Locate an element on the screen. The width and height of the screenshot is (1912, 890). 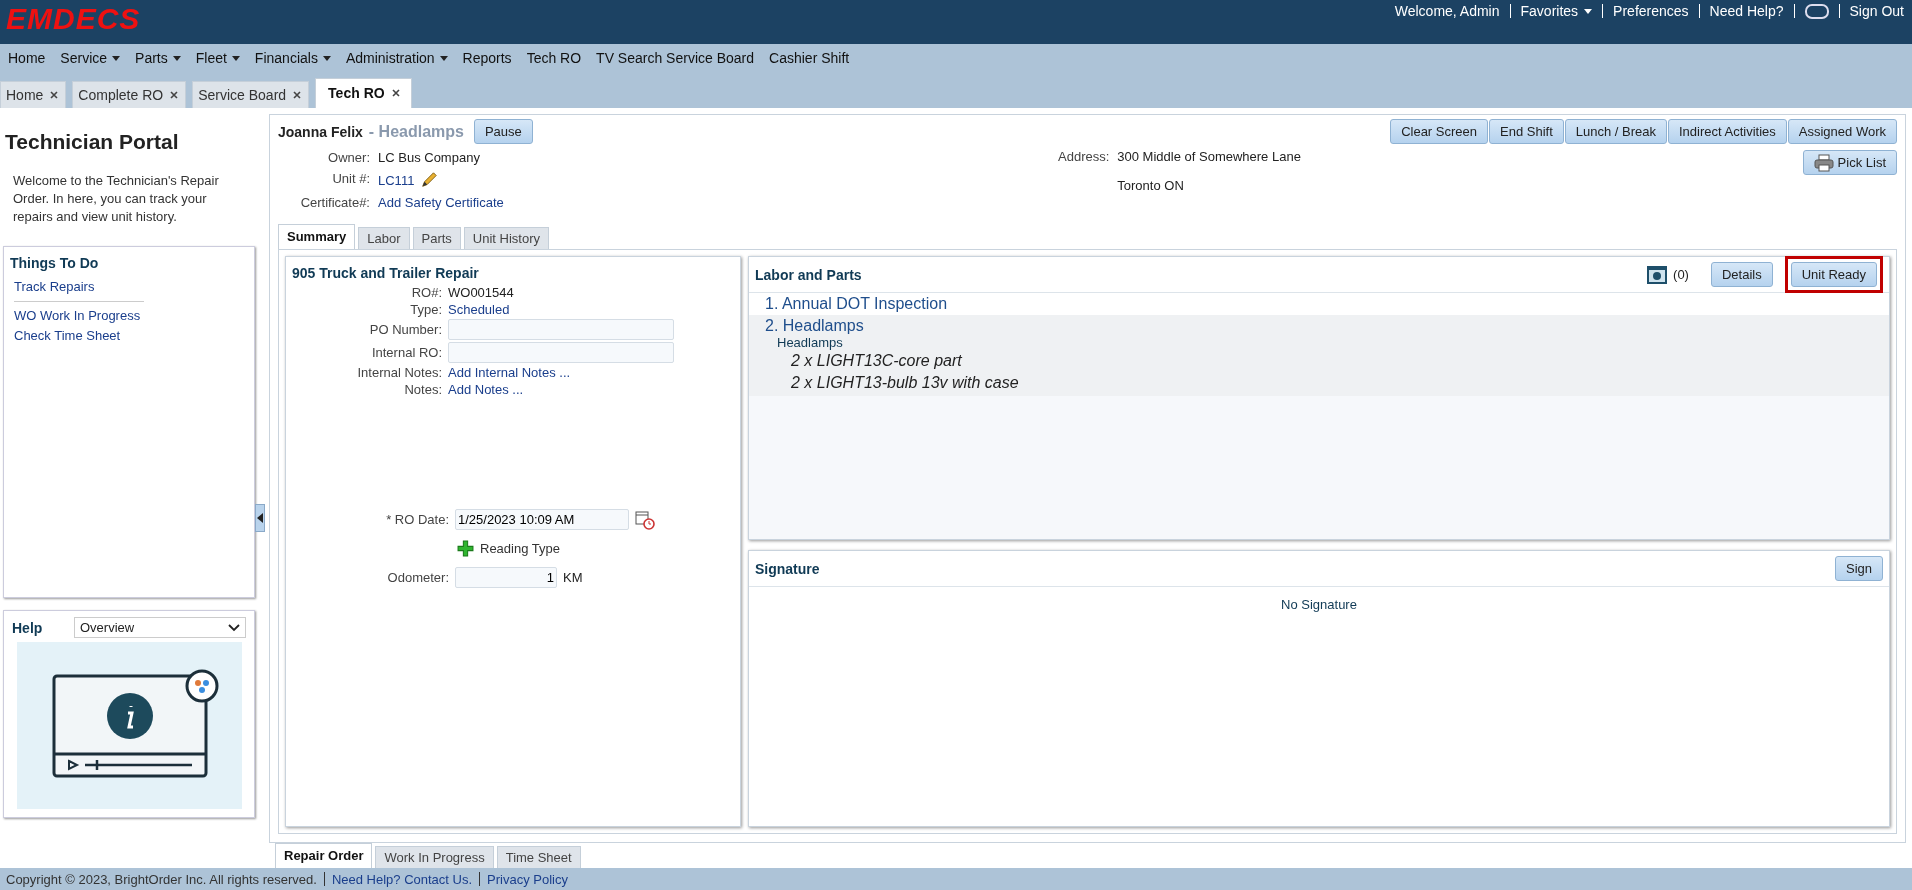
job-subtitle: Headlamps is located at coordinates (810, 342).